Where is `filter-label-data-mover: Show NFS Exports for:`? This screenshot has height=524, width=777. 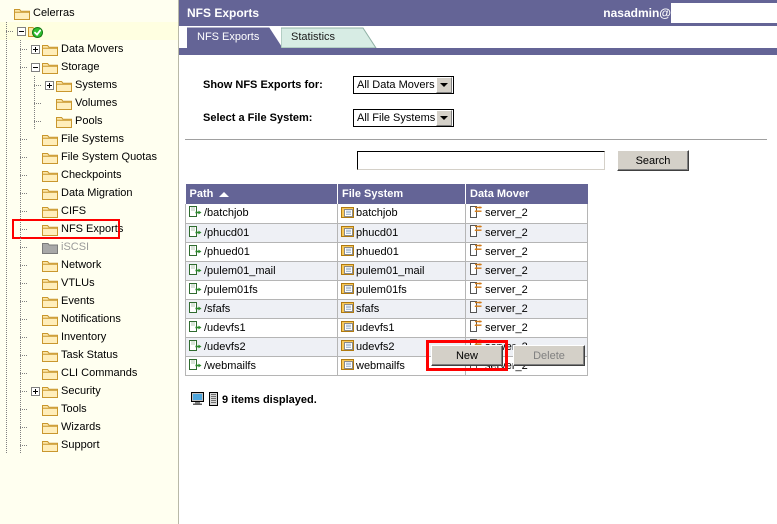 filter-label-data-mover: Show NFS Exports for: is located at coordinates (263, 85).